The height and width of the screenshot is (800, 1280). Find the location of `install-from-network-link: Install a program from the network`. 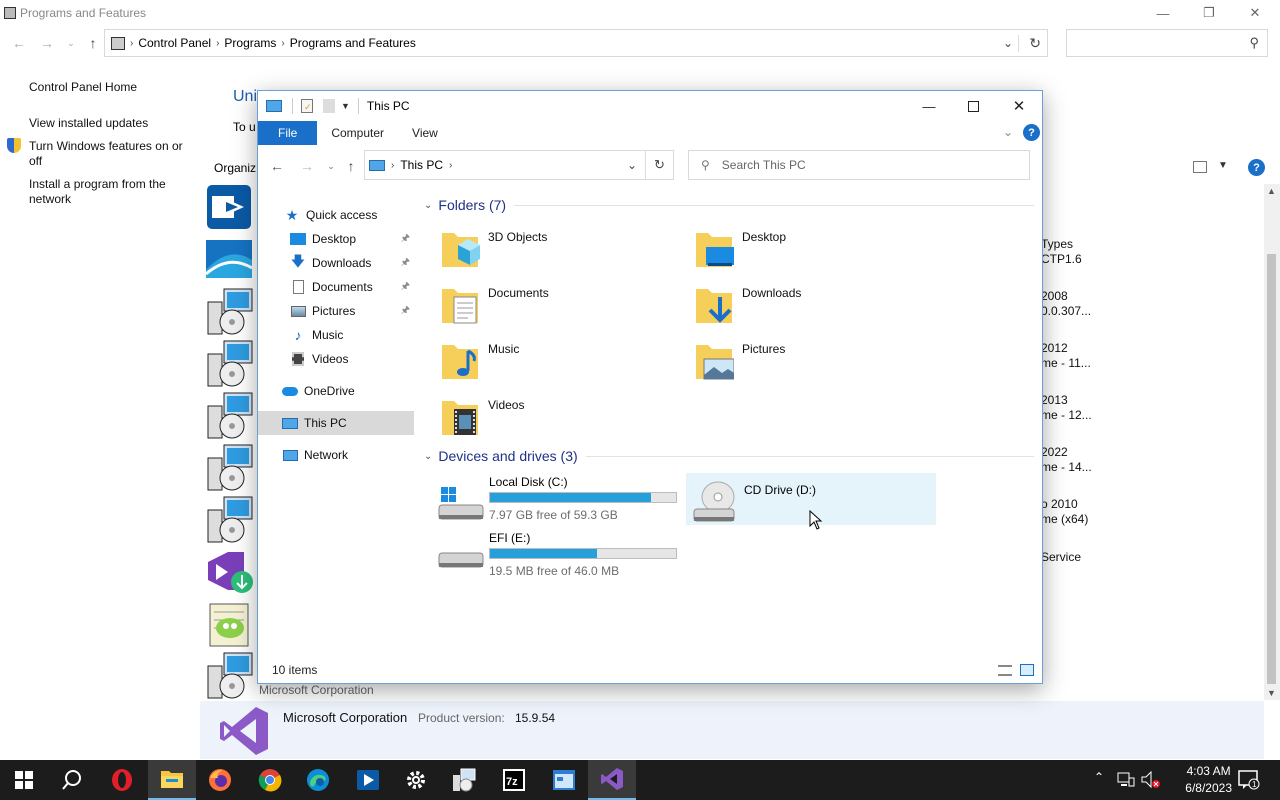

install-from-network-link: Install a program from the network is located at coordinates (109, 192).